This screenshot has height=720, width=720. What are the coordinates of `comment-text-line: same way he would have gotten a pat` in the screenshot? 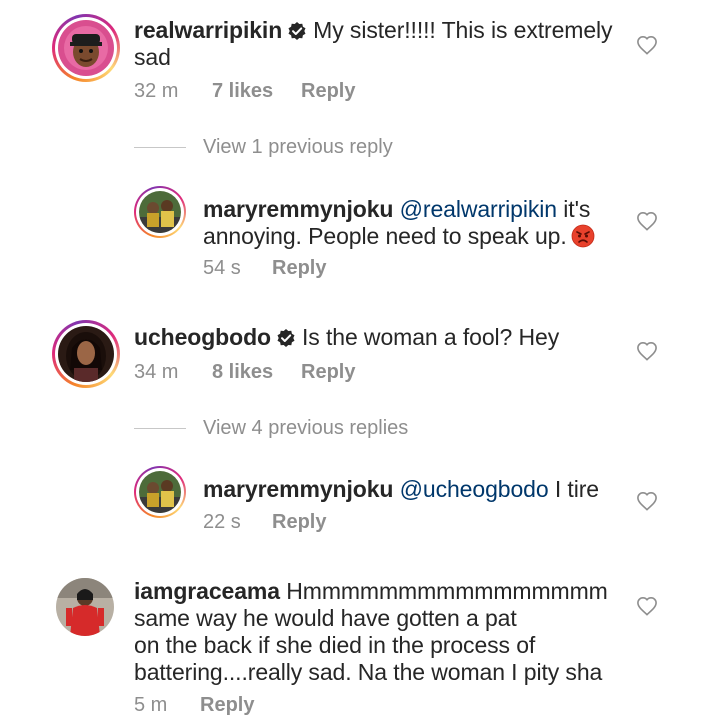 It's located at (325, 618).